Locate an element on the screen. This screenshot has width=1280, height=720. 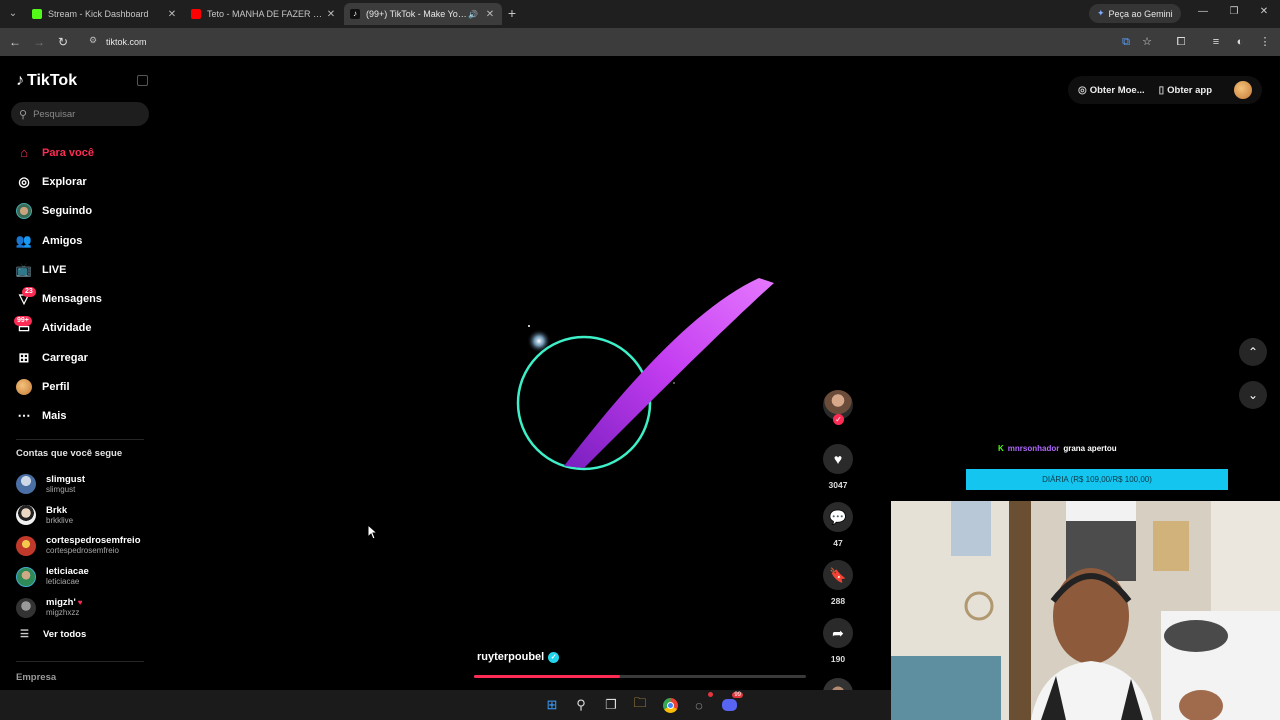
header-actions: ◎ Obter Moe... ▯ Obter app is located at coordinates (1165, 90).